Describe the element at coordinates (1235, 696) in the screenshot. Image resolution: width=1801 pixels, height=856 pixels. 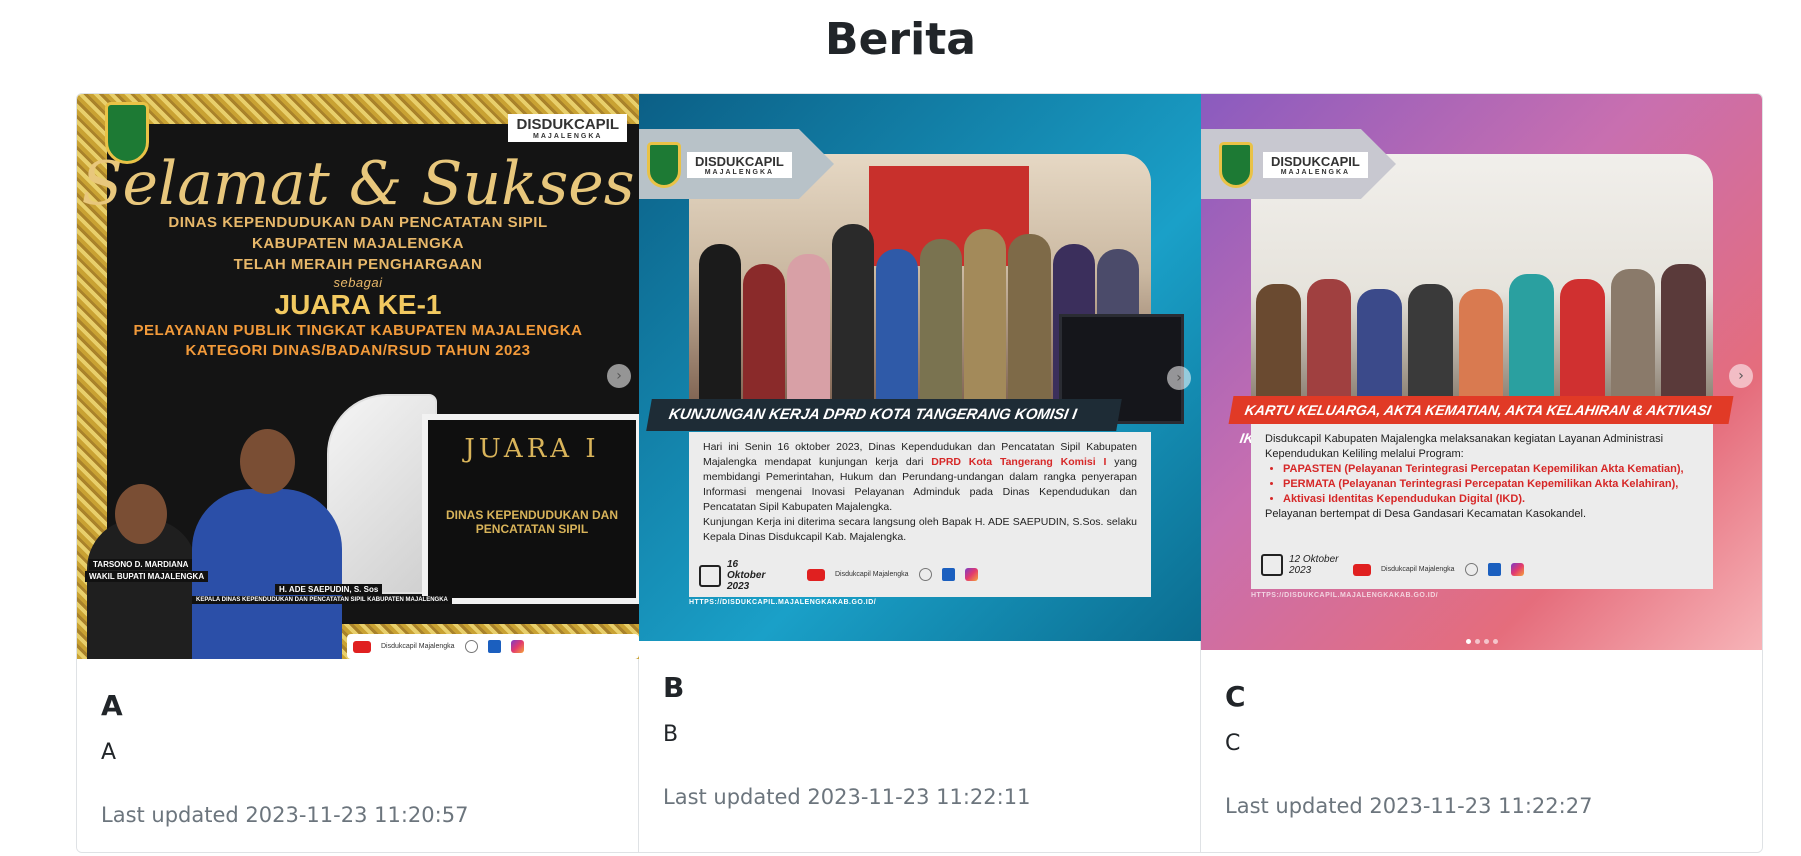
I see `card-title: C` at that location.